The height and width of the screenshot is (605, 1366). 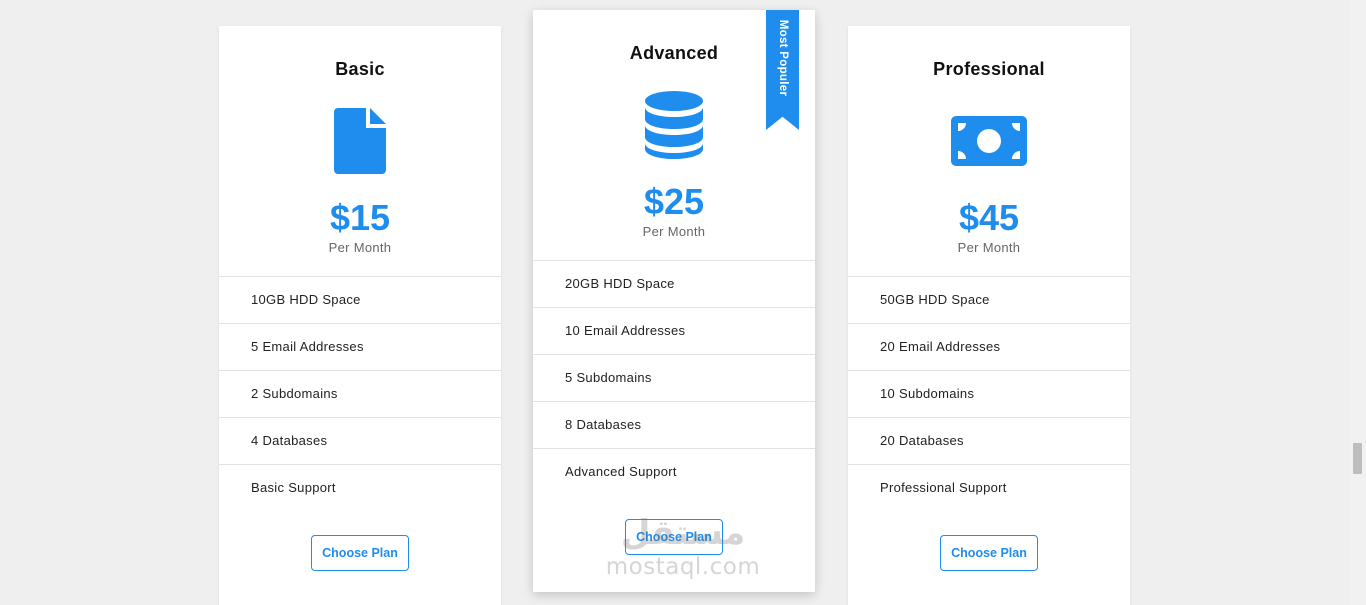 What do you see at coordinates (674, 284) in the screenshot?
I see `feature-item: 20GB HDD Space` at bounding box center [674, 284].